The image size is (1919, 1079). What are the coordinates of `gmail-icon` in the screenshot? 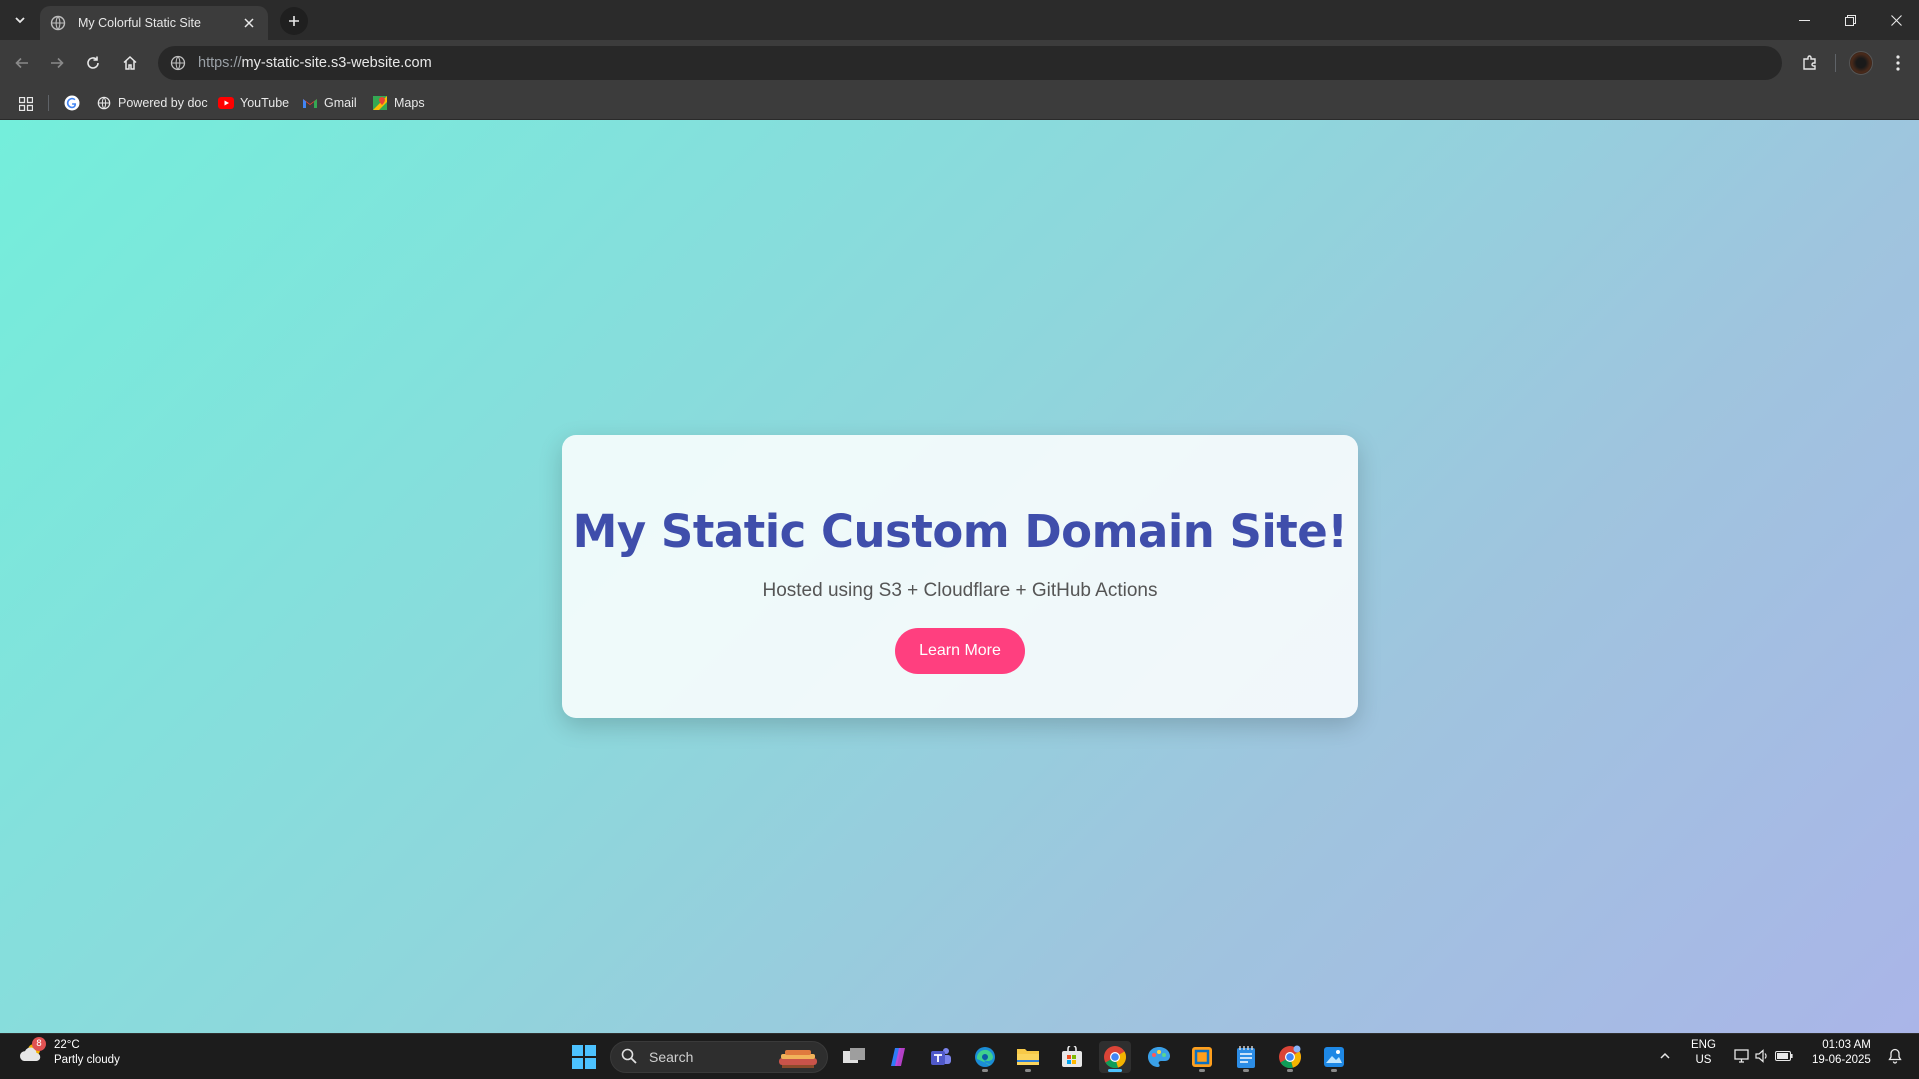 It's located at (310, 103).